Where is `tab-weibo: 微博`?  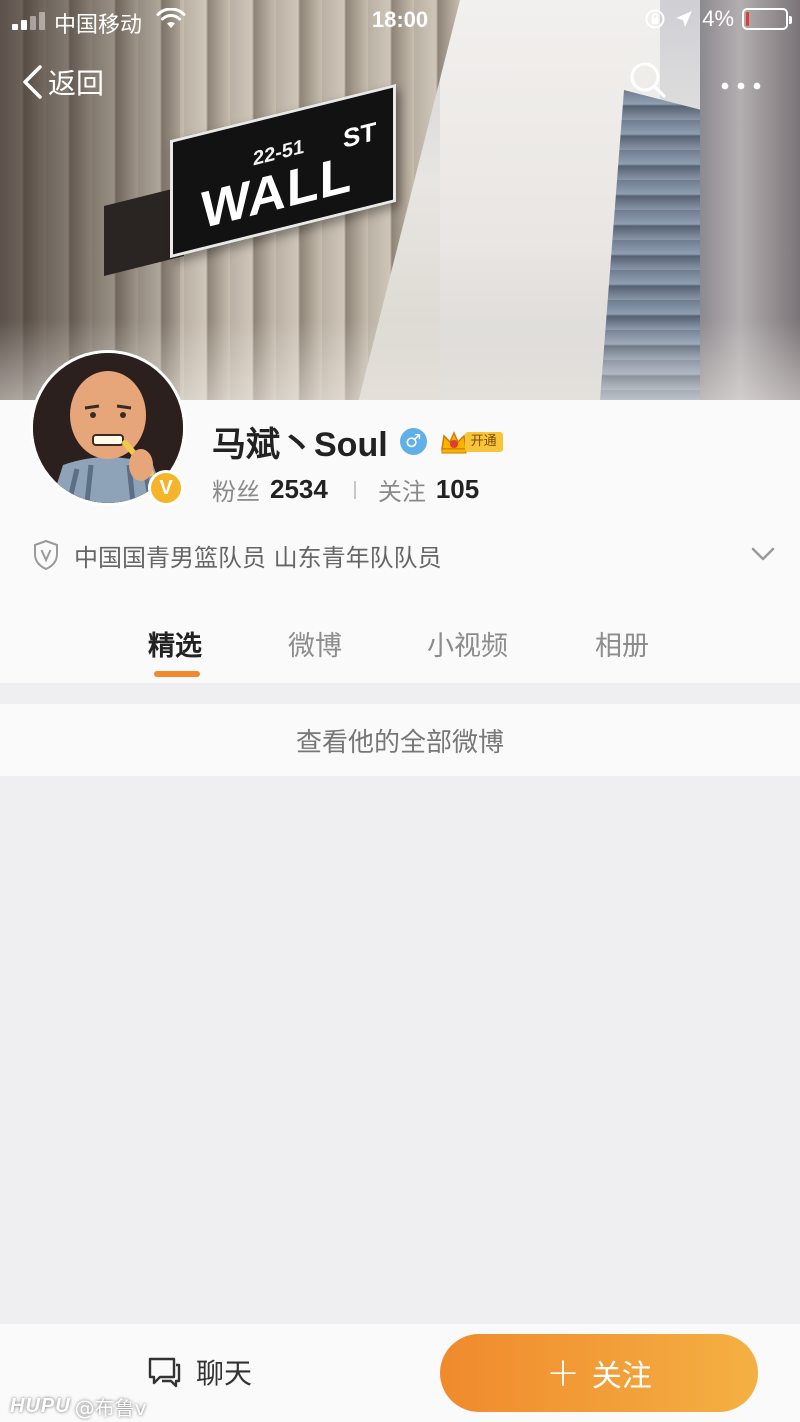 tab-weibo: 微博 is located at coordinates (315, 643).